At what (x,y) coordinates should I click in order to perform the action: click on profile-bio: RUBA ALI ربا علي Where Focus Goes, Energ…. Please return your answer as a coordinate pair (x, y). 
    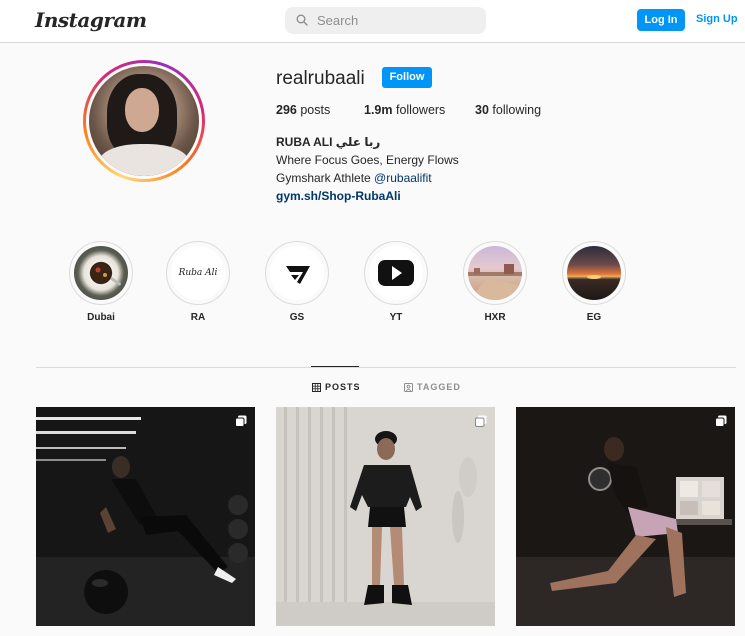
    Looking at the image, I should click on (367, 169).